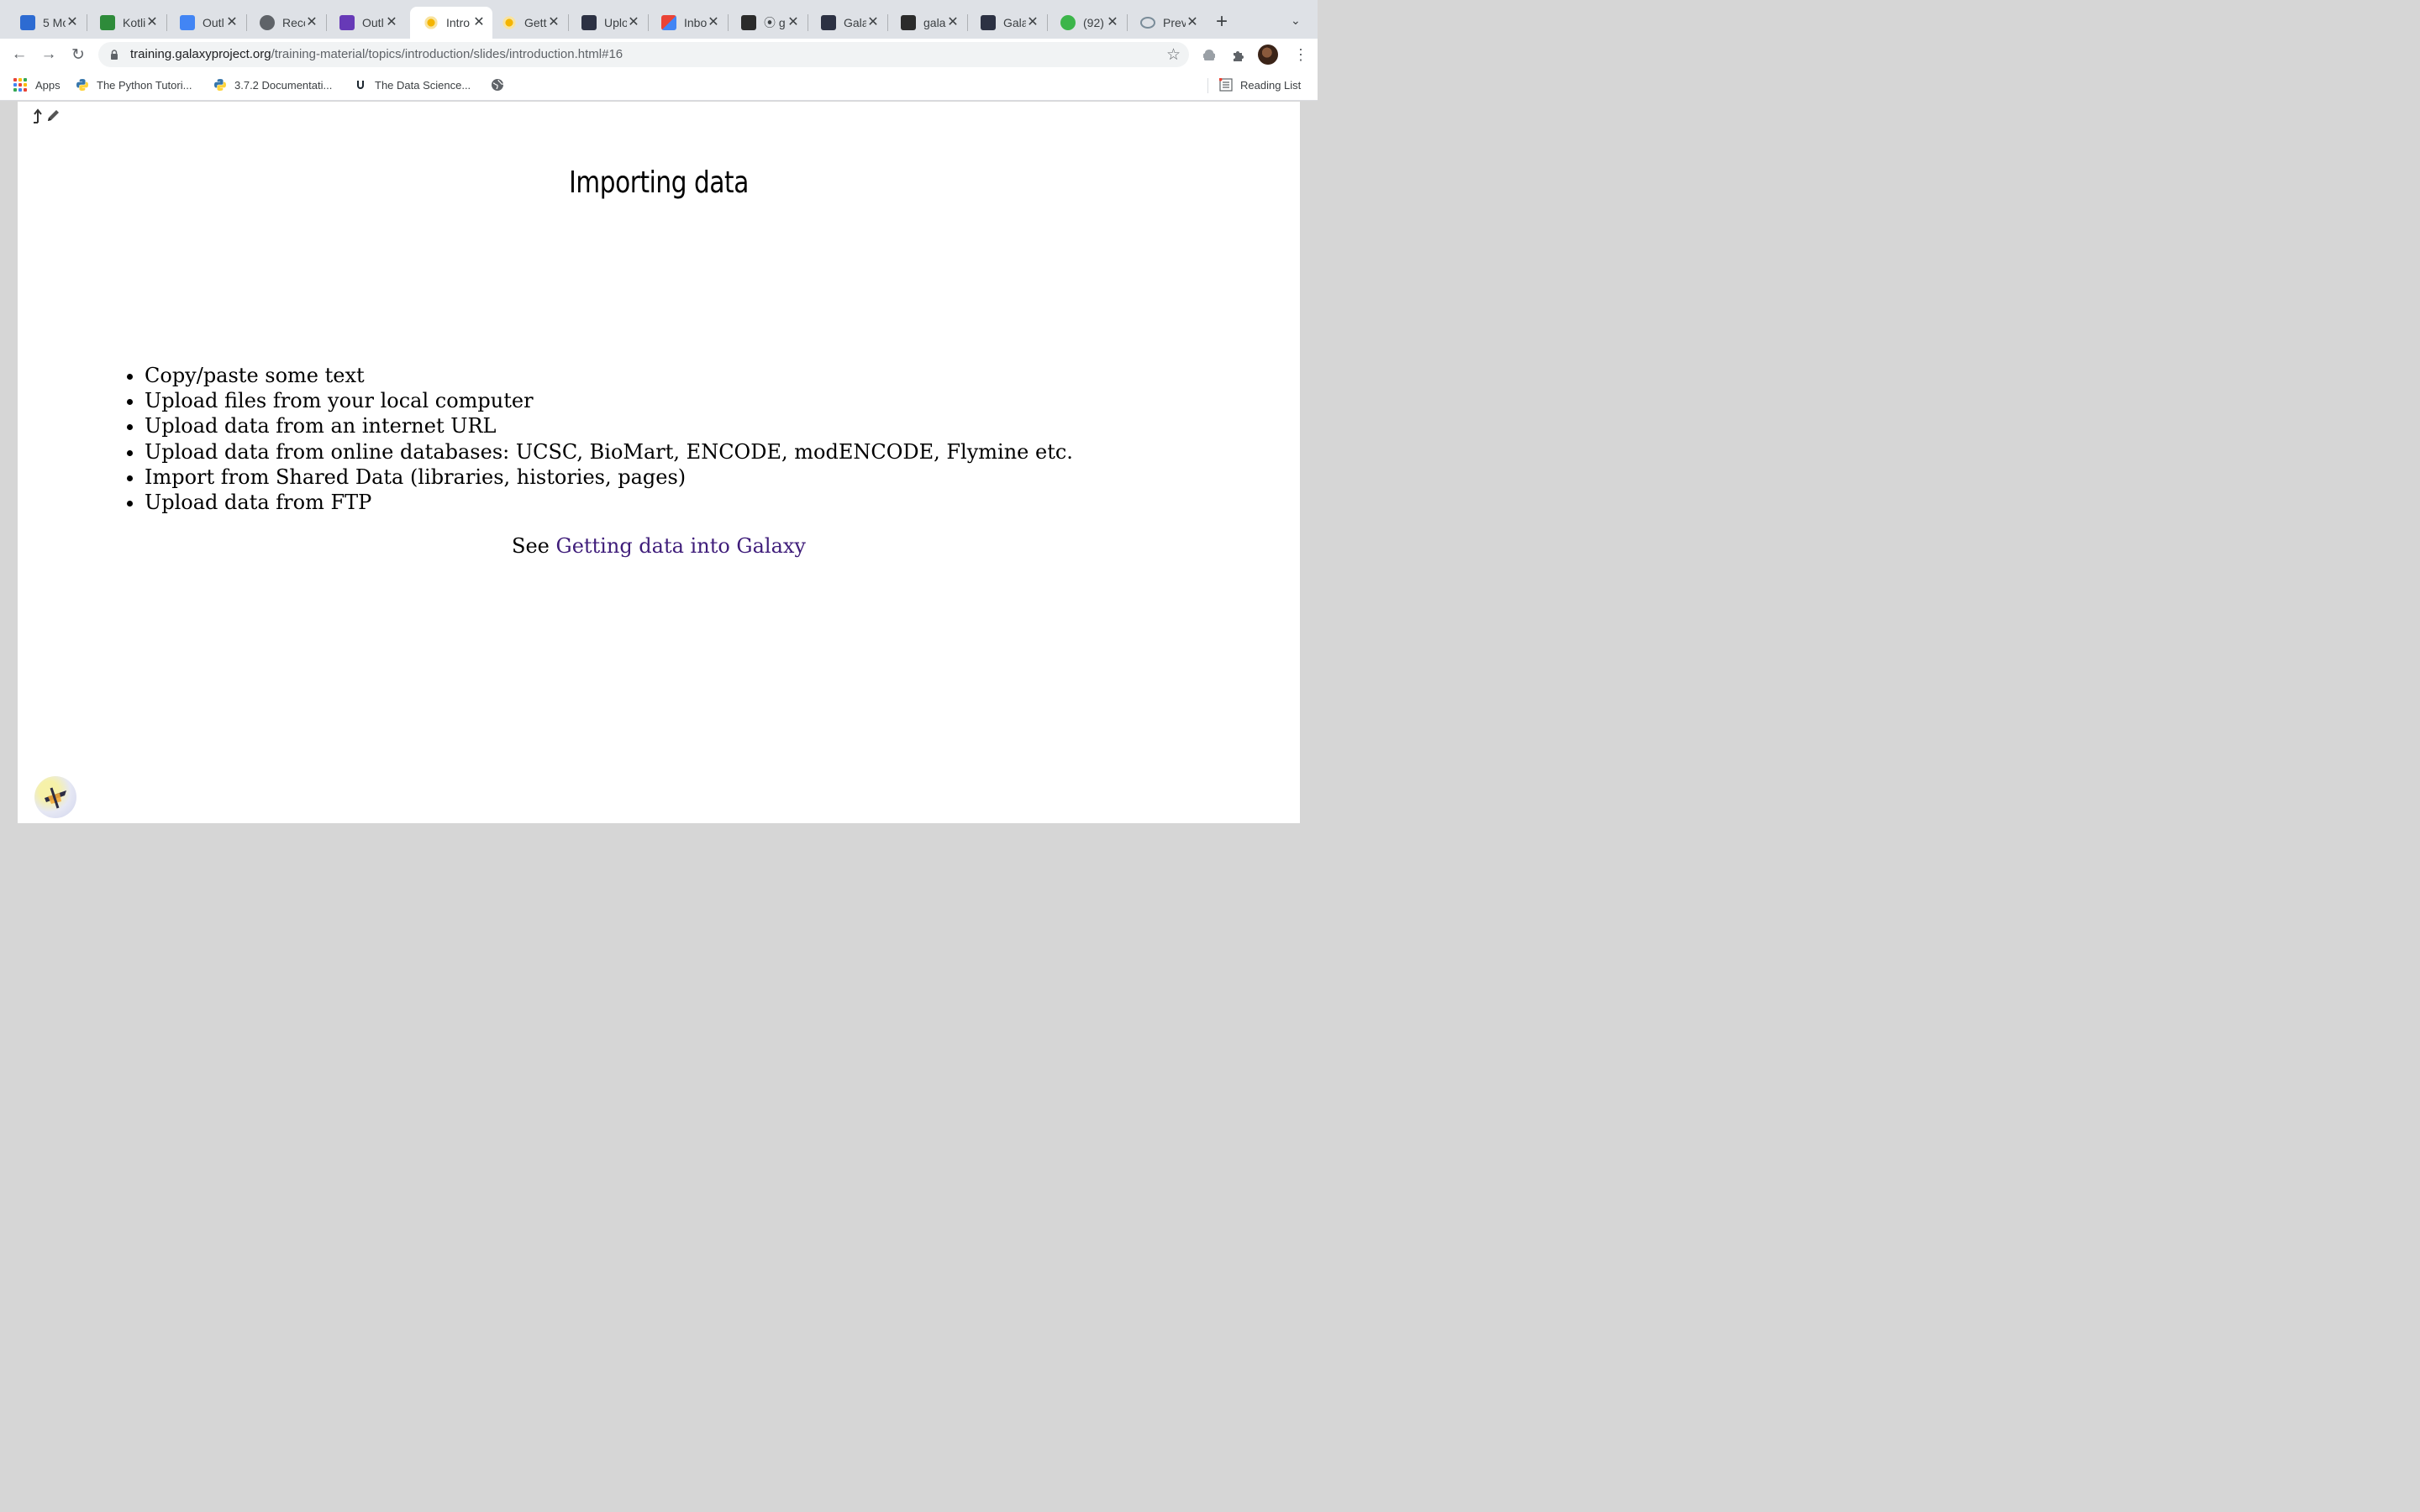 This screenshot has height=1512, width=2420. I want to click on forward-arrow-icon: →, so click(49, 55).